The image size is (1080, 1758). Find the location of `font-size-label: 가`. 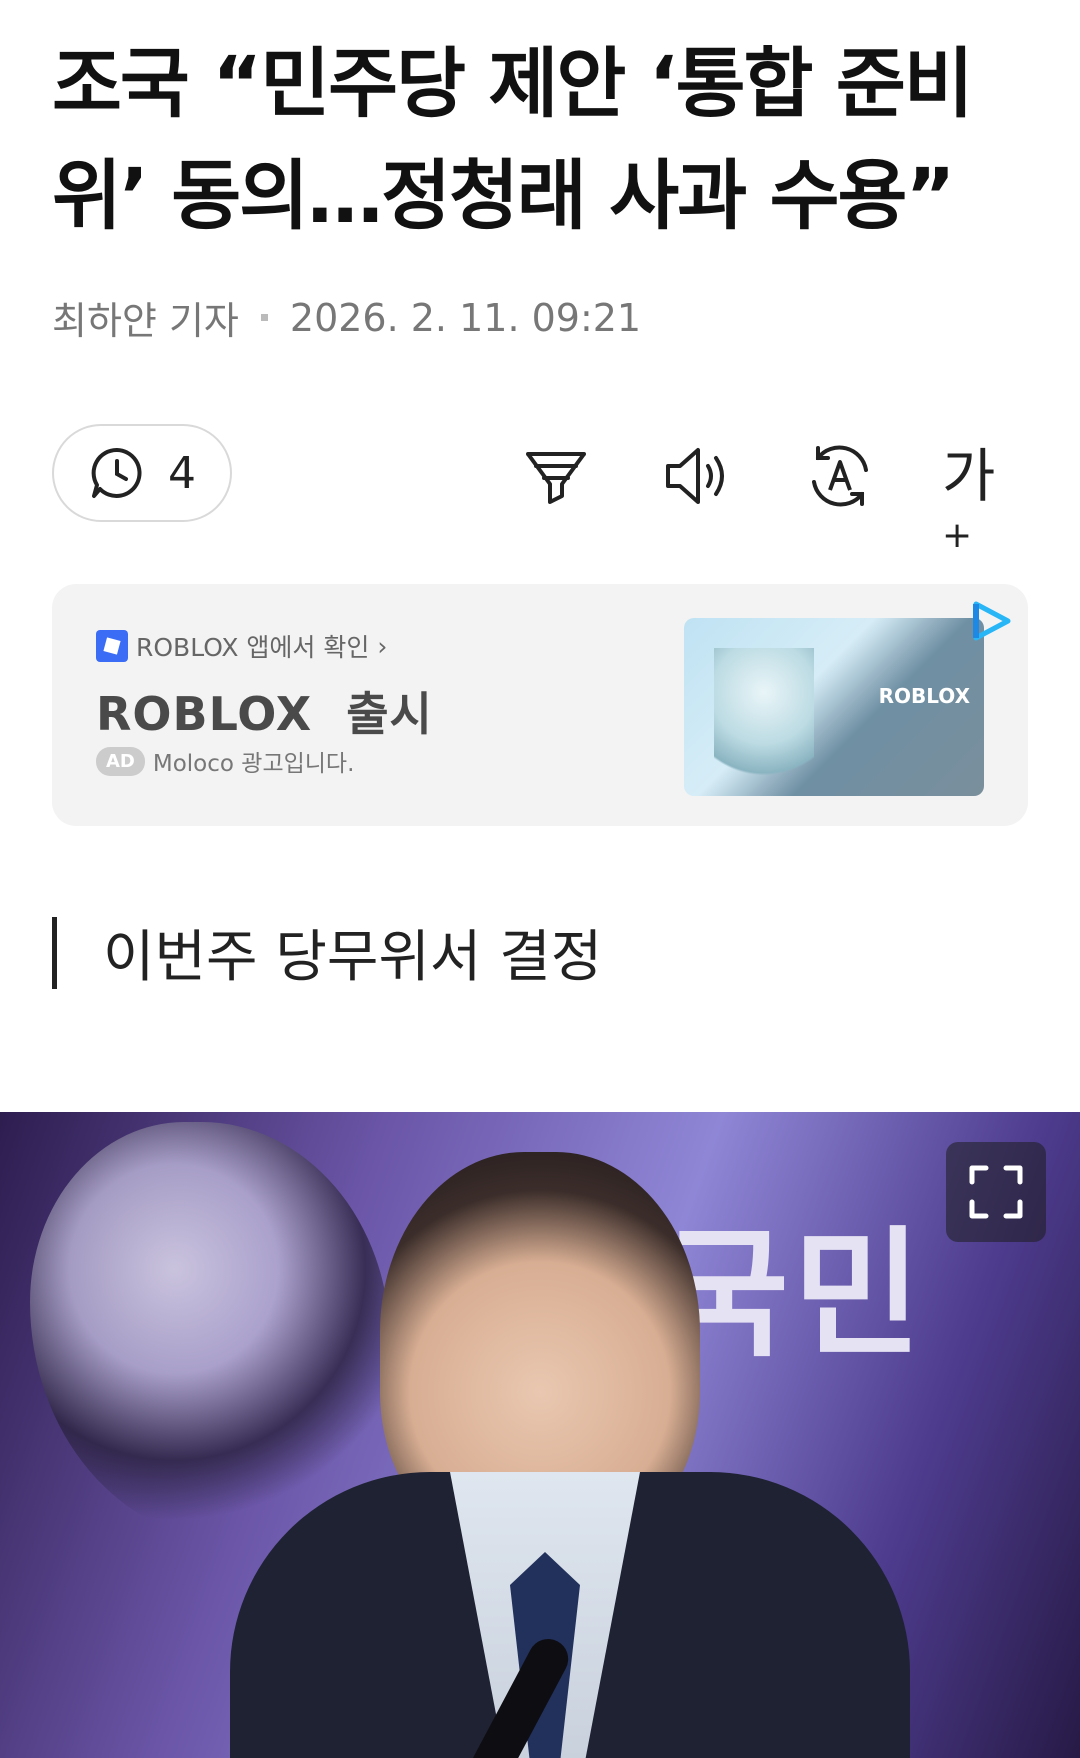

font-size-label: 가 is located at coordinates (969, 476).